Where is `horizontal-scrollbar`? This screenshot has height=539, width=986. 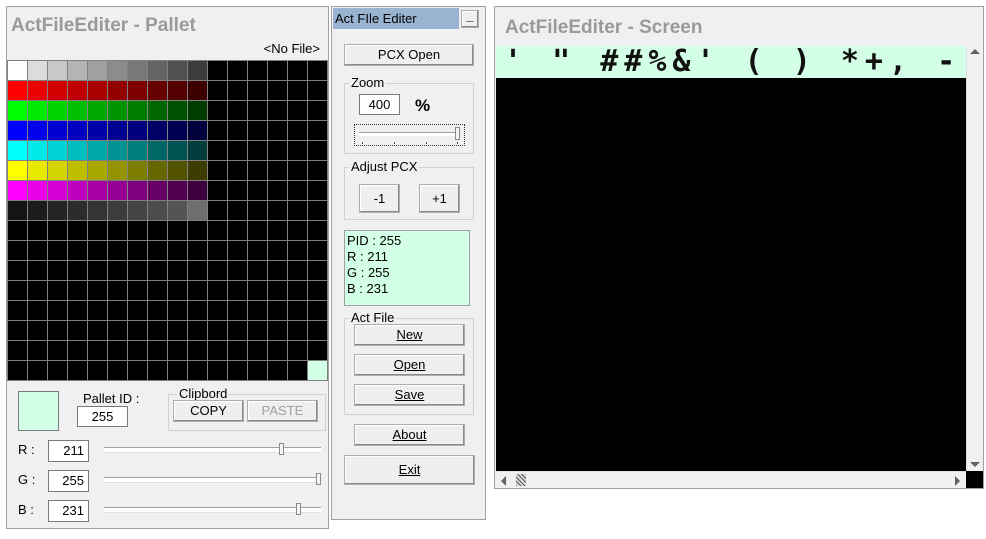 horizontal-scrollbar is located at coordinates (731, 479).